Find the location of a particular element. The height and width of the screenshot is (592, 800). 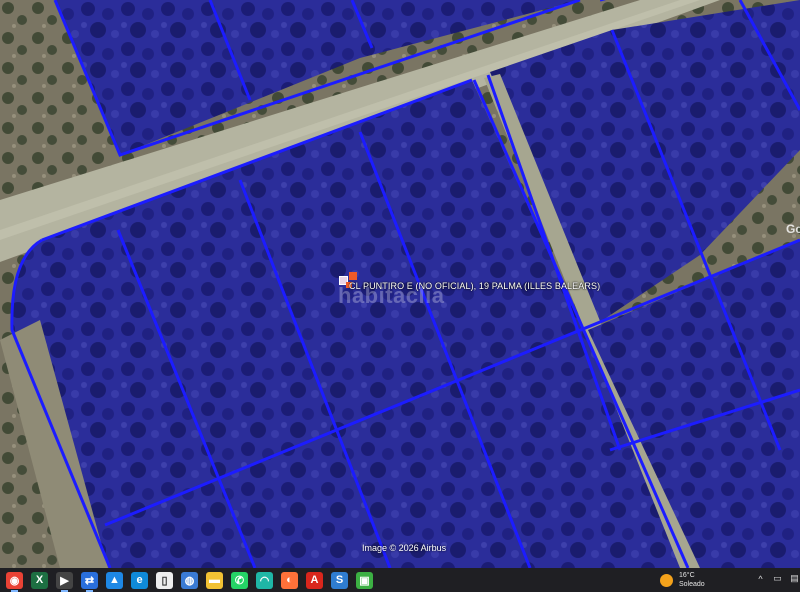

sun-icon is located at coordinates (666, 580).